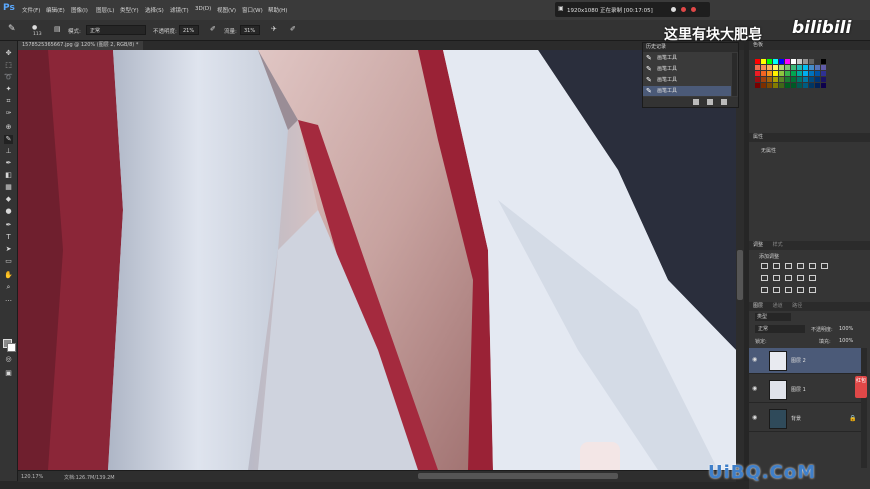 This screenshot has height=489, width=870. Describe the element at coordinates (788, 290) in the screenshot. I see `threshold-icon` at that location.